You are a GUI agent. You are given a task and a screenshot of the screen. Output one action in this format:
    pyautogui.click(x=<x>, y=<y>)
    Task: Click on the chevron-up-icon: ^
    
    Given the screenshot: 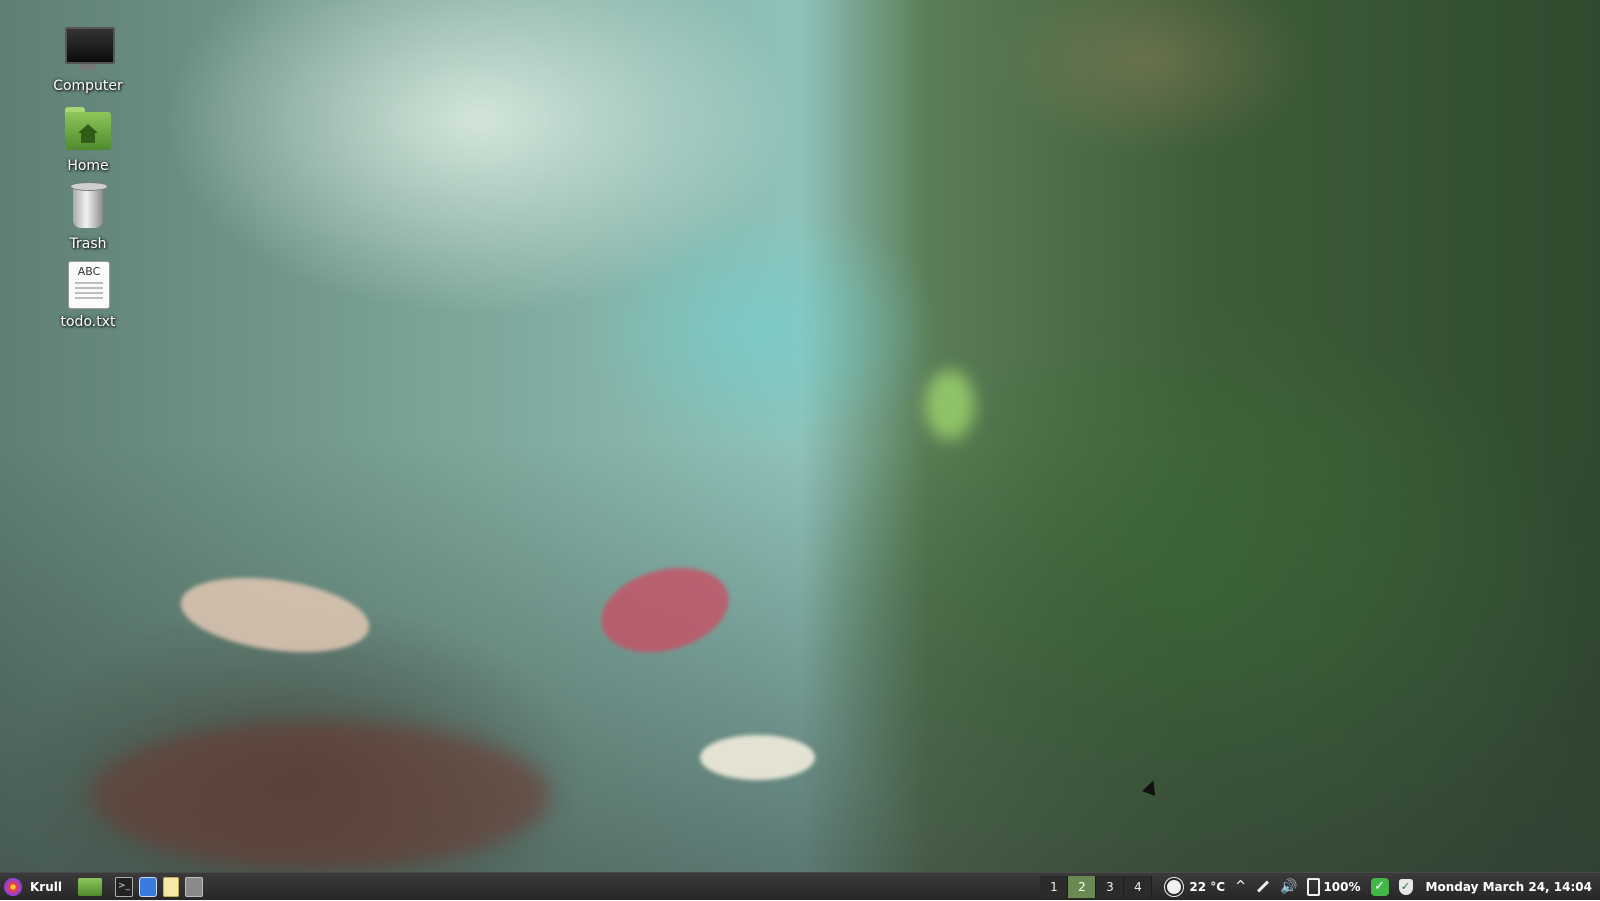 What is the action you would take?
    pyautogui.click(x=1240, y=886)
    